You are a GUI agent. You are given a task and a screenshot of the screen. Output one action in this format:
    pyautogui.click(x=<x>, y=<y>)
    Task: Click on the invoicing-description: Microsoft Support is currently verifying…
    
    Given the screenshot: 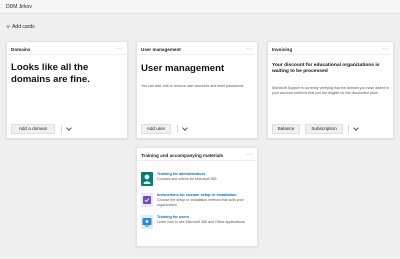 What is the action you would take?
    pyautogui.click(x=331, y=90)
    